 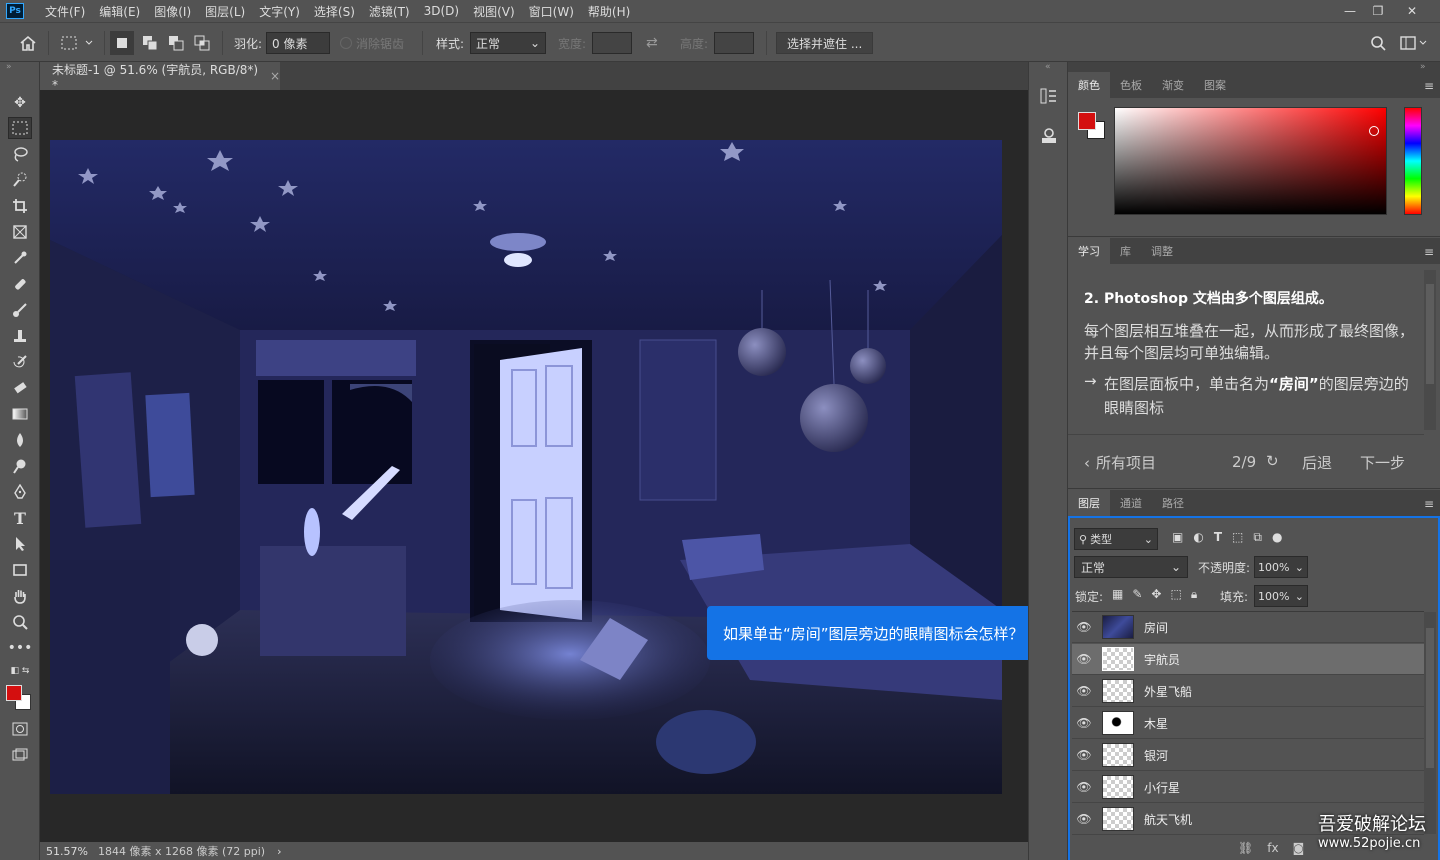 What do you see at coordinates (1131, 503) in the screenshot?
I see `tab-channels: 通道` at bounding box center [1131, 503].